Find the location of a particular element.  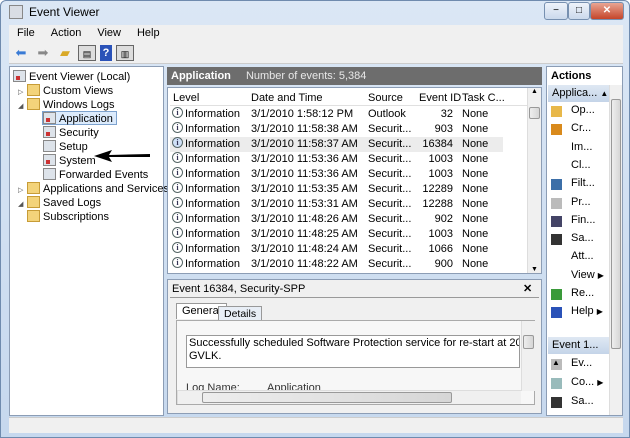

actions-scrollbar is located at coordinates (615, 250).